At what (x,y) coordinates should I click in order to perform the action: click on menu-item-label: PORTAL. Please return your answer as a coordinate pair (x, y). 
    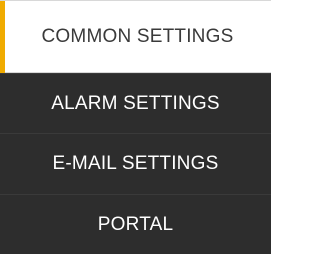
    Looking at the image, I should click on (135, 224).